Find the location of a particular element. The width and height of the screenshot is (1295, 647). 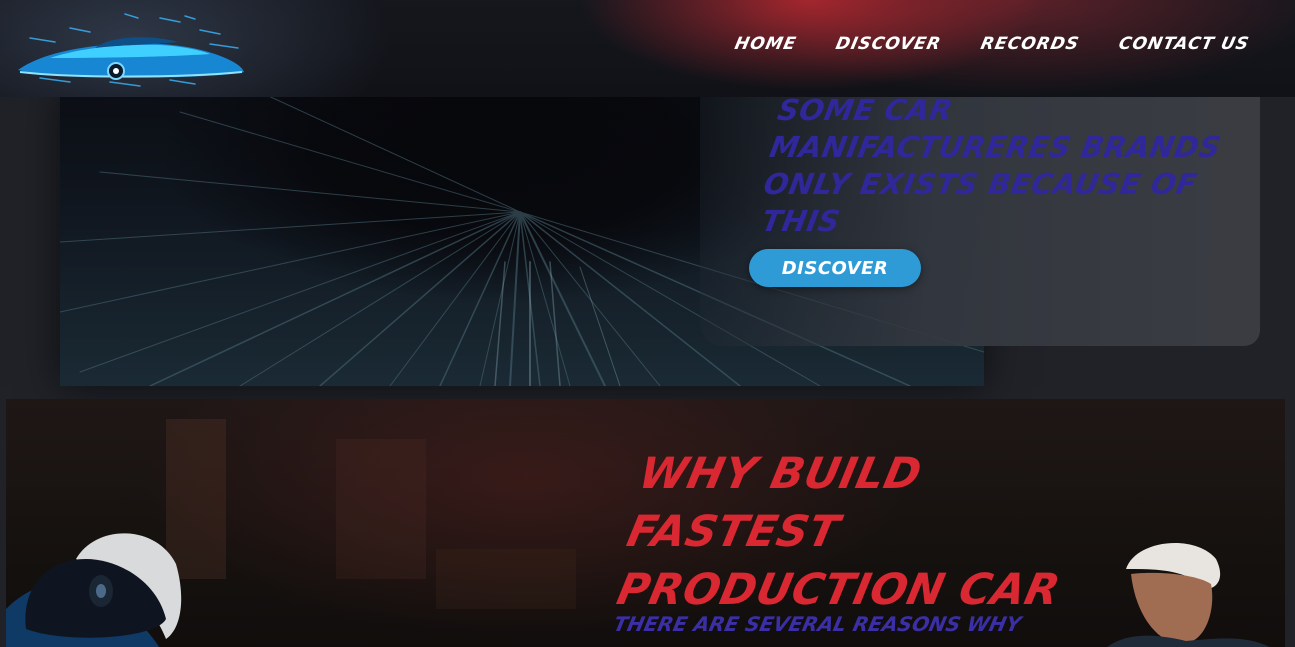

worker-image-left is located at coordinates (94, 590).